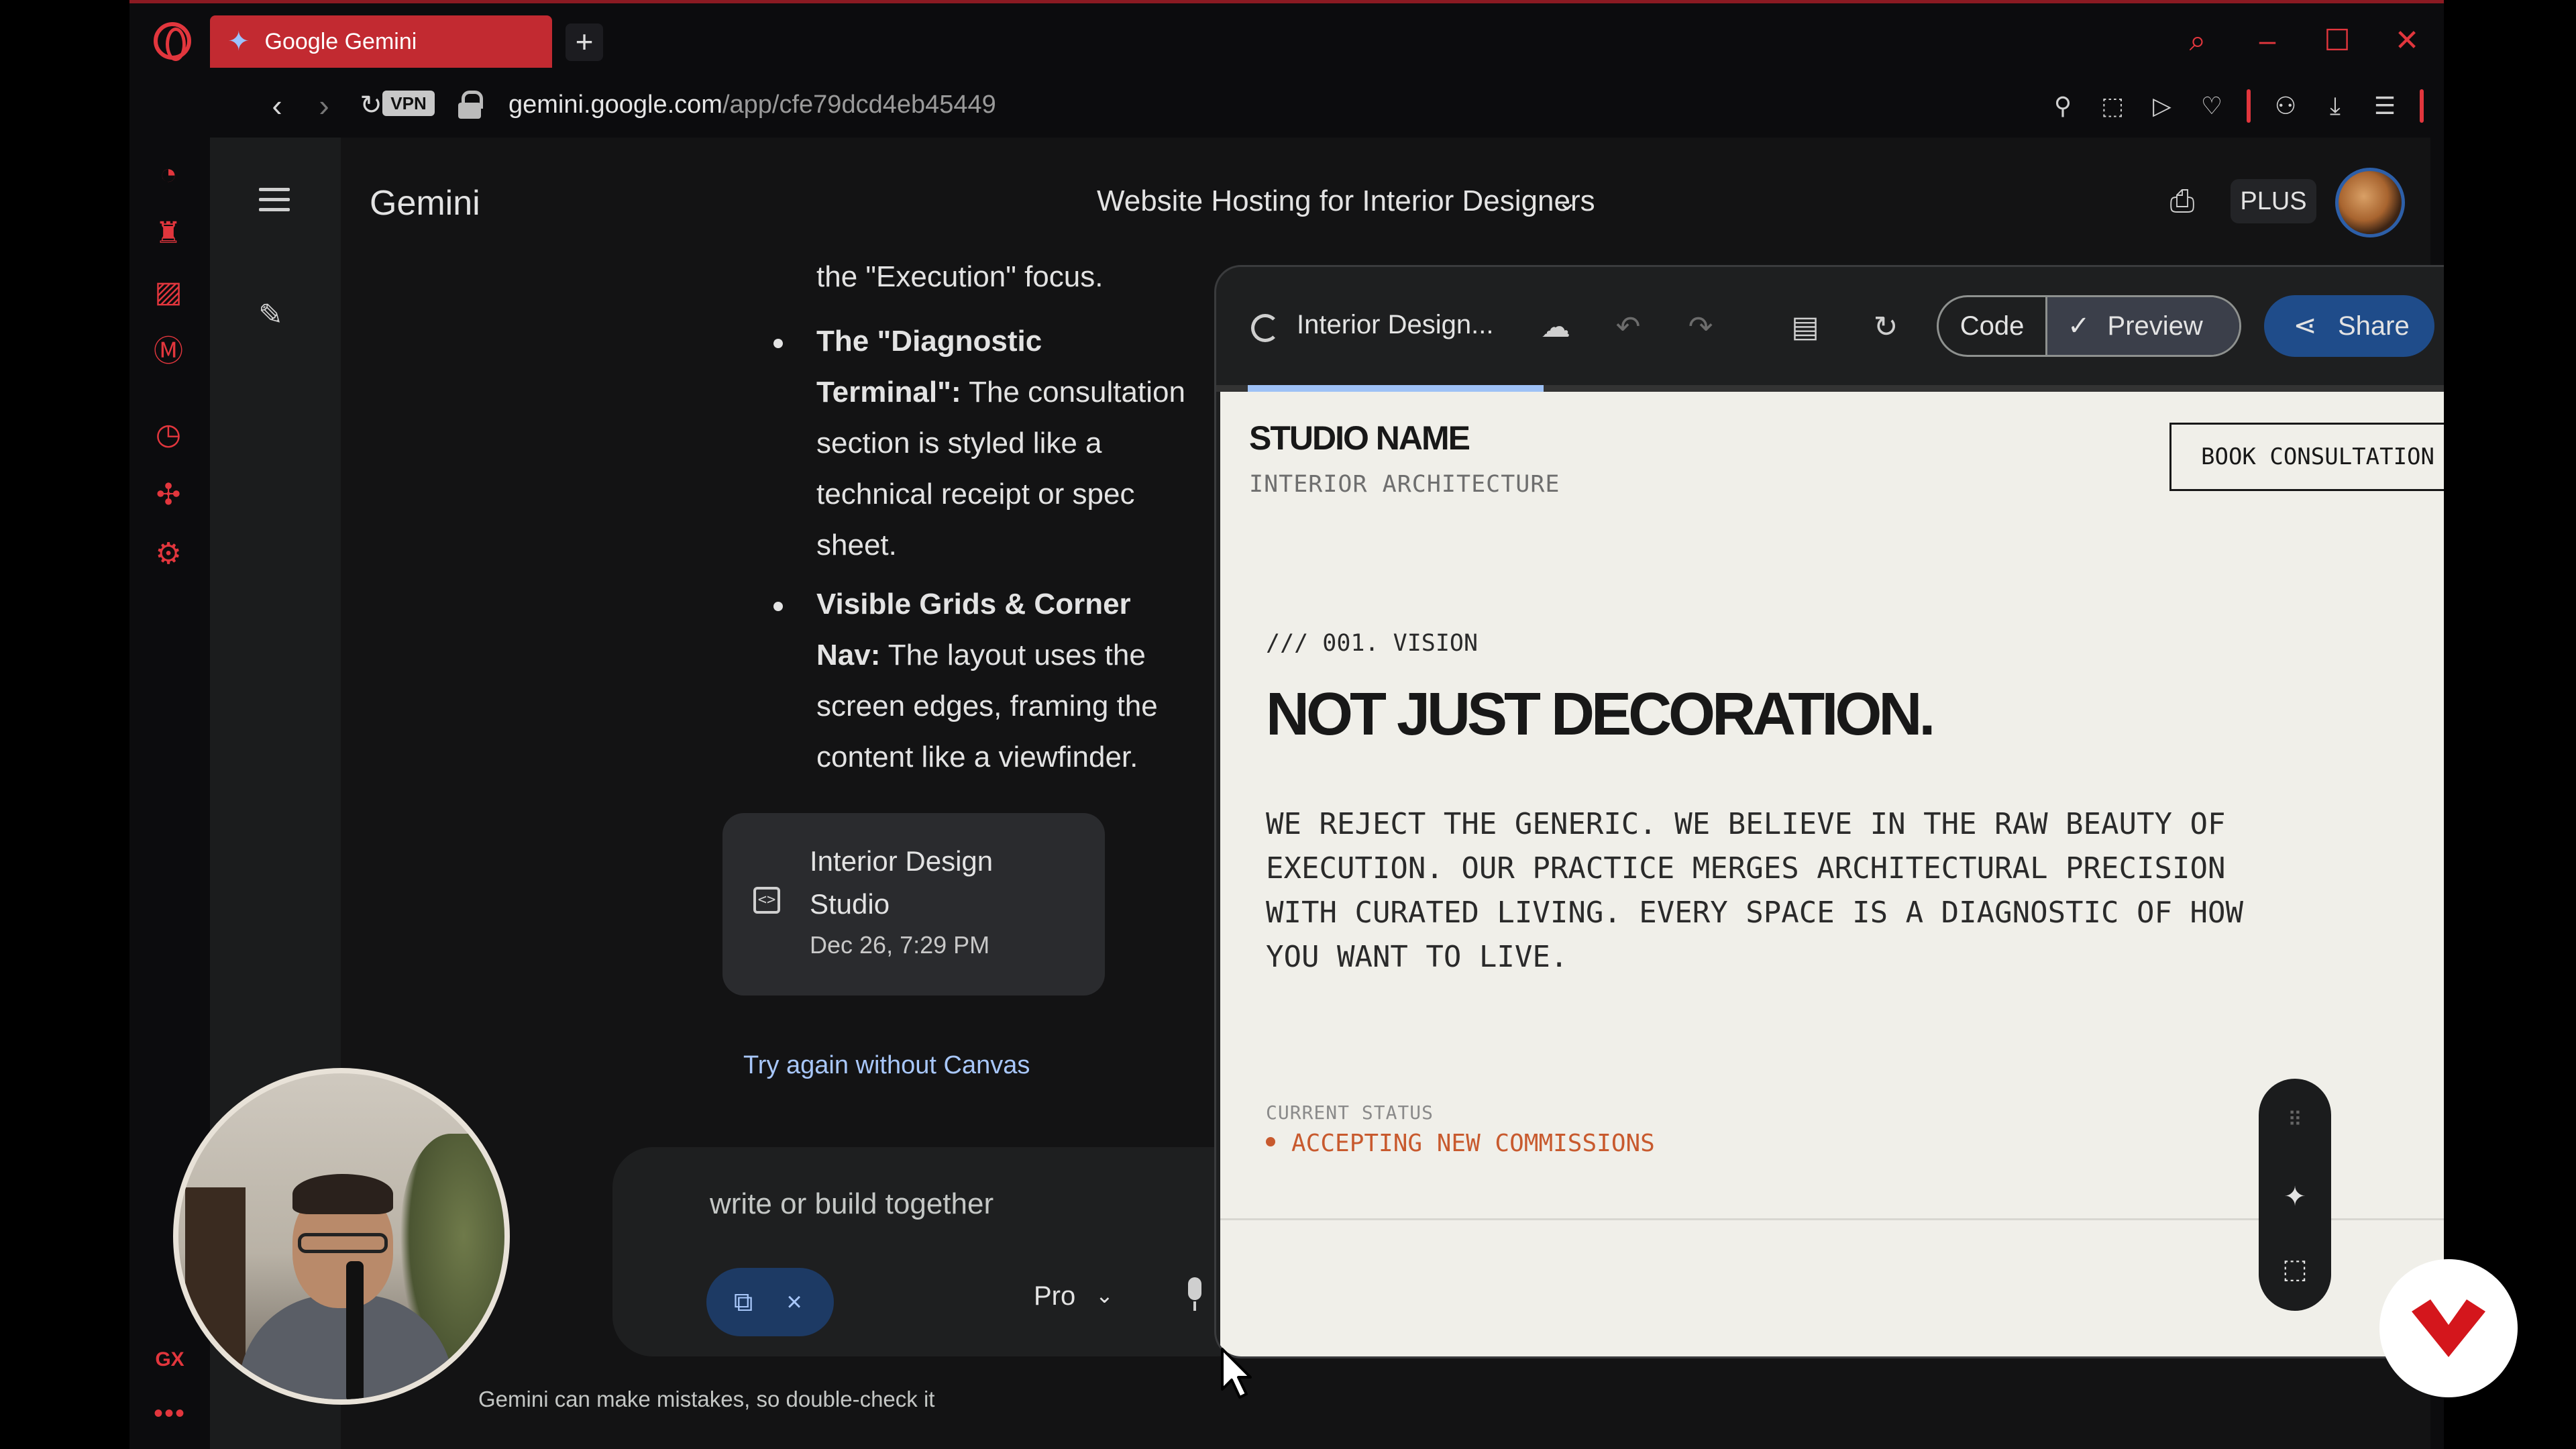 The image size is (2576, 1449). Describe the element at coordinates (977, 757) in the screenshot. I see `bullet-text-line: content like a viewfinder.` at that location.